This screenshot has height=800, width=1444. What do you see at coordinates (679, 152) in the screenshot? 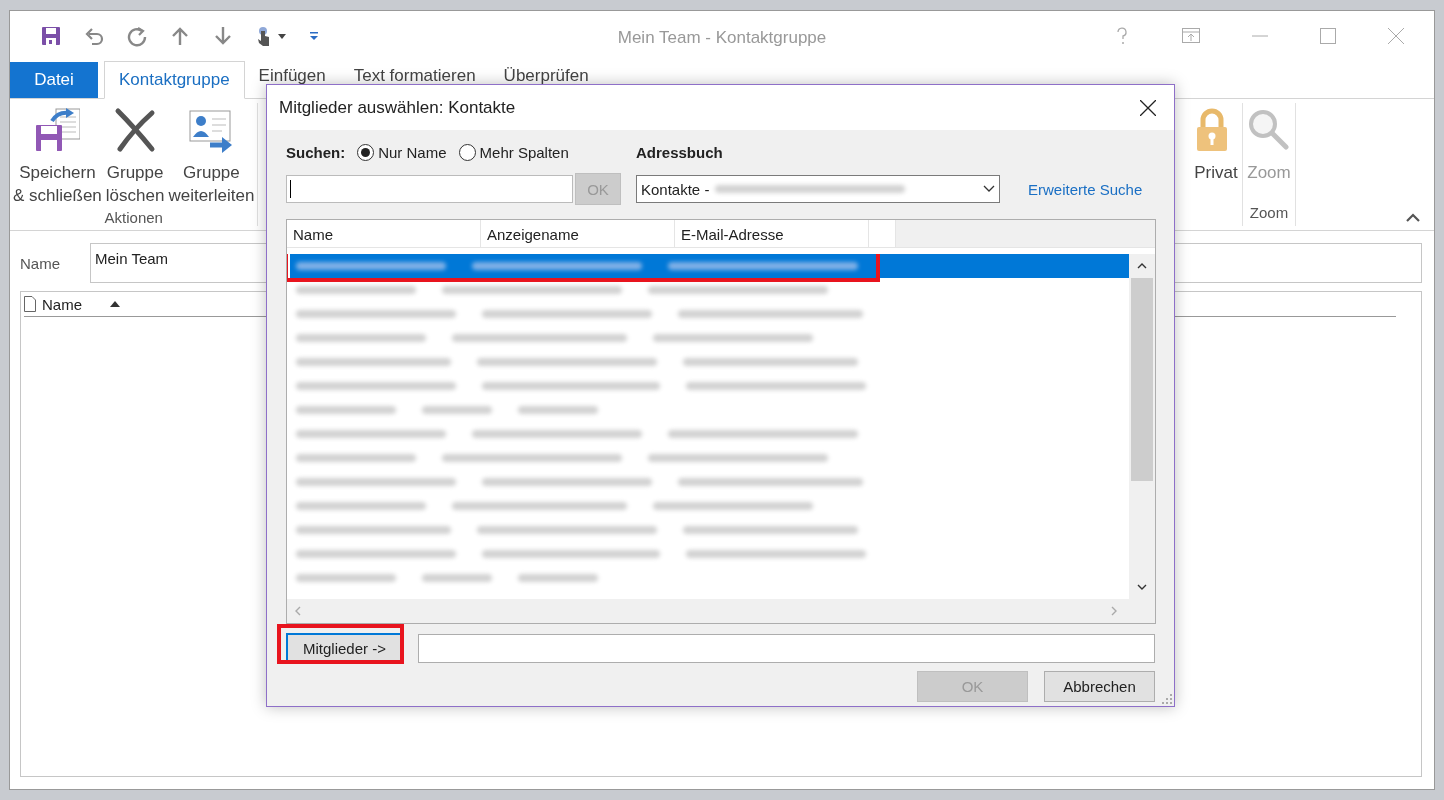
I see `address-book-label: Adressbuch` at bounding box center [679, 152].